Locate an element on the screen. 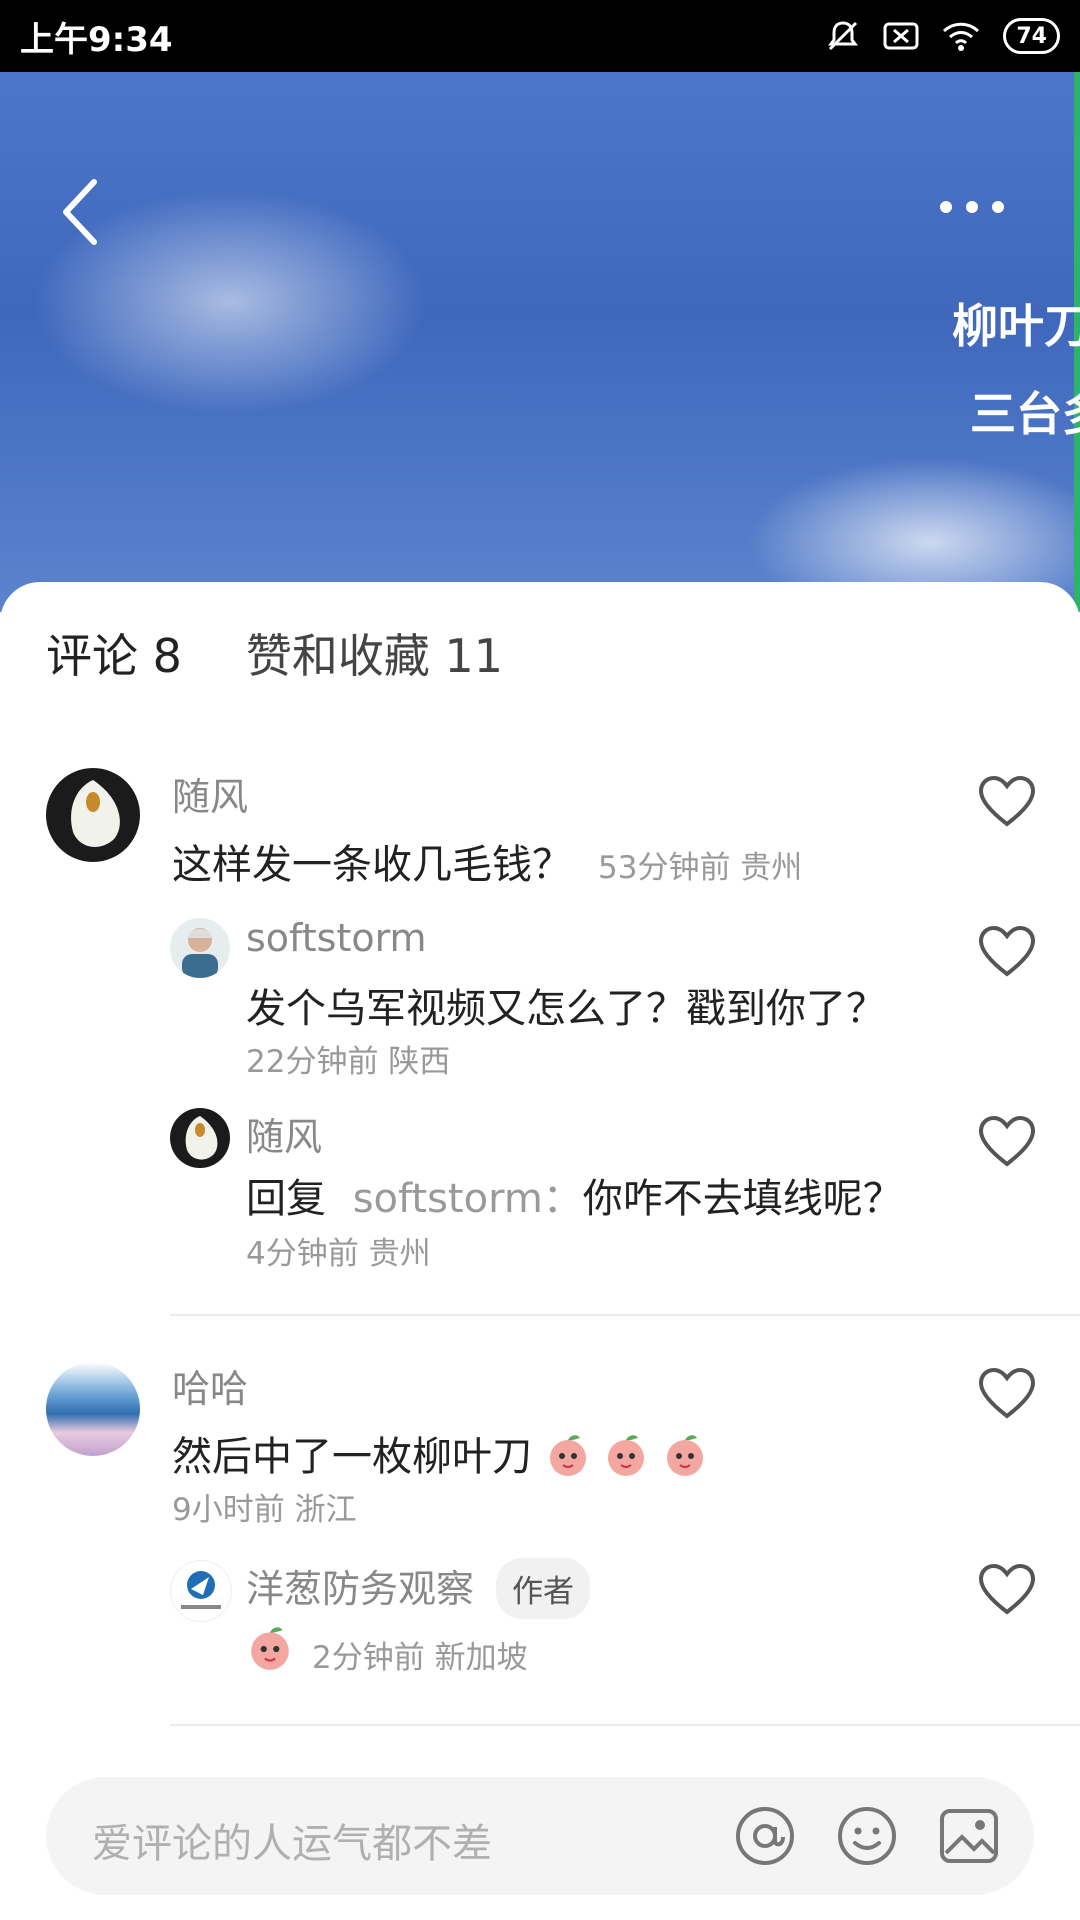 This screenshot has width=1080, height=1920. reply-username: softstorm is located at coordinates (336, 938).